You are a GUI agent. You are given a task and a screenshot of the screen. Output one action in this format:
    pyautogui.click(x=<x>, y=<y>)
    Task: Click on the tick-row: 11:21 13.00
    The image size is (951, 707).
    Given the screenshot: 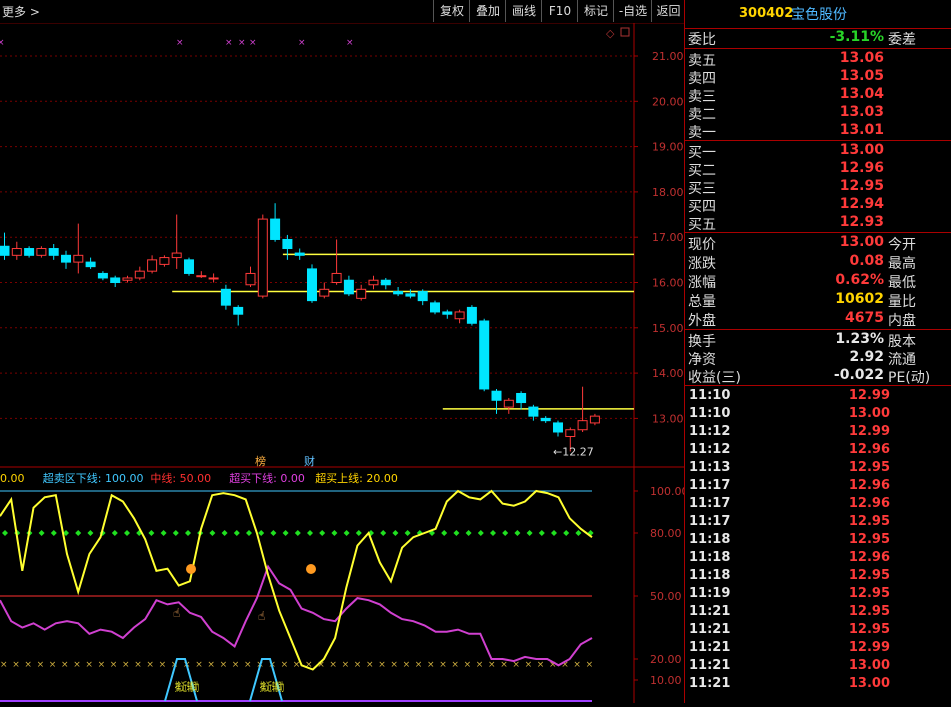 What is the action you would take?
    pyautogui.click(x=818, y=666)
    